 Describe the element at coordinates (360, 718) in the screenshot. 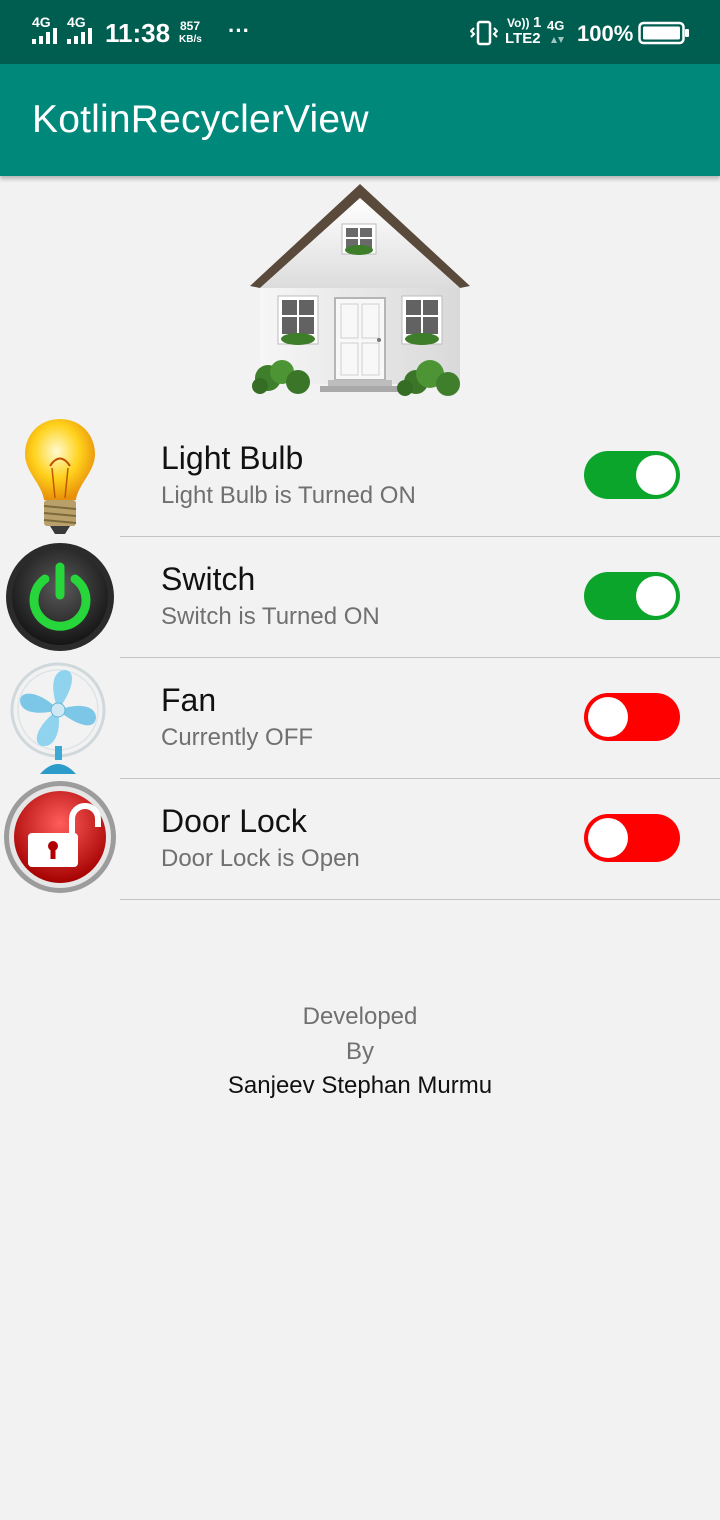

I see `list-item: Fan Currently OFF` at that location.